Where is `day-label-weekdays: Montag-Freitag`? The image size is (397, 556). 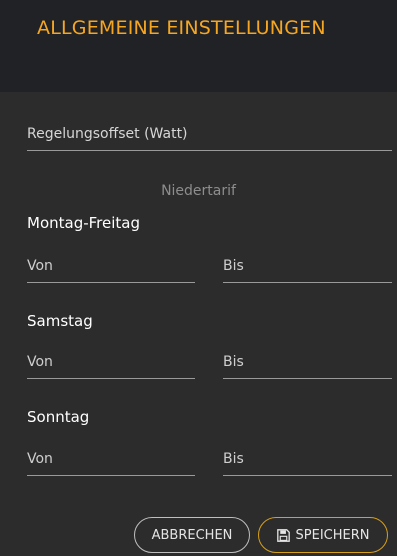 day-label-weekdays: Montag-Freitag is located at coordinates (83, 223).